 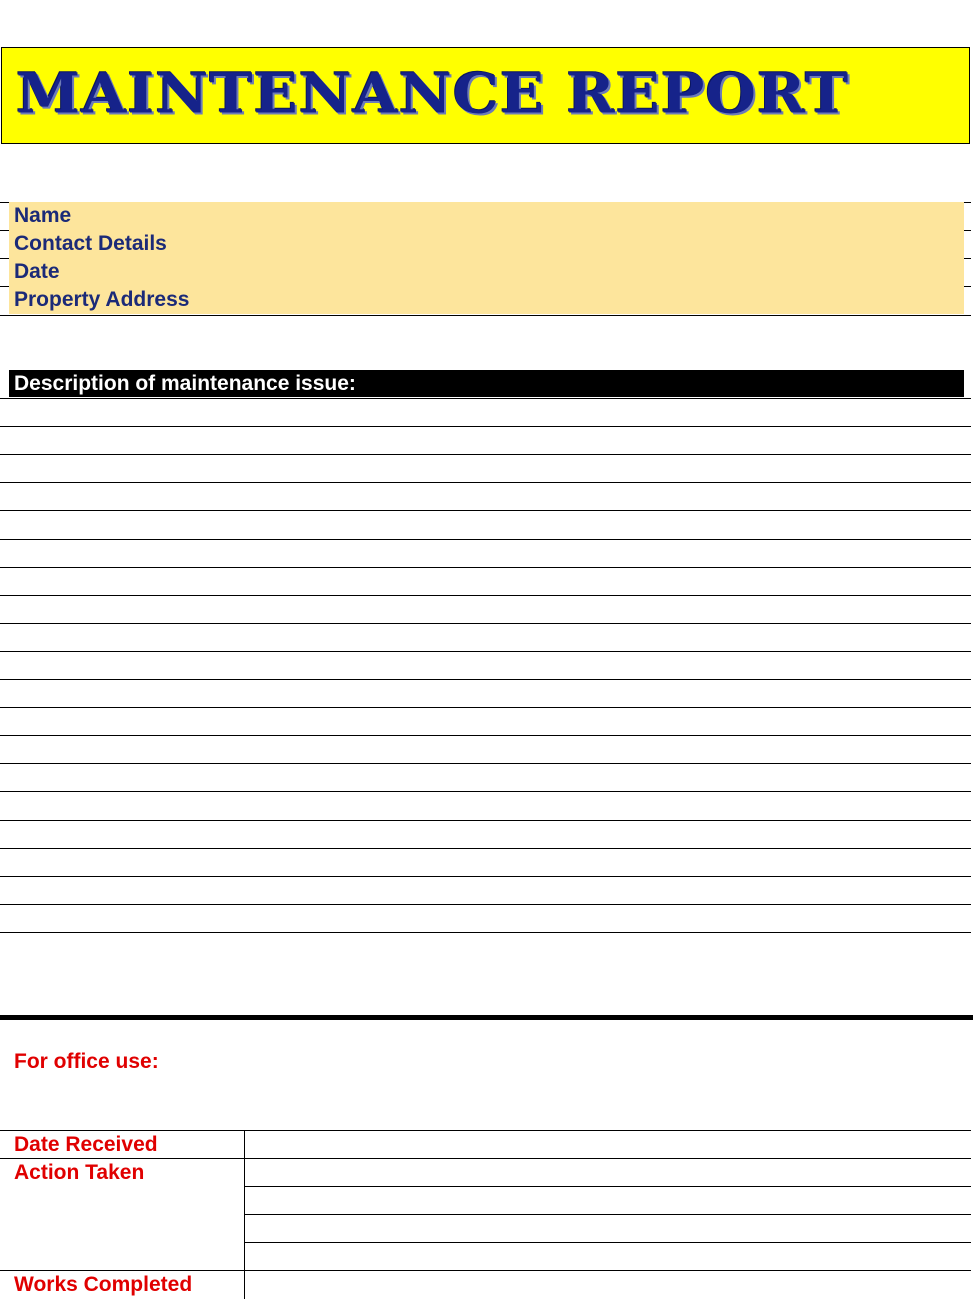 I want to click on works-completed-label: Works Completed, so click(x=103, y=1284).